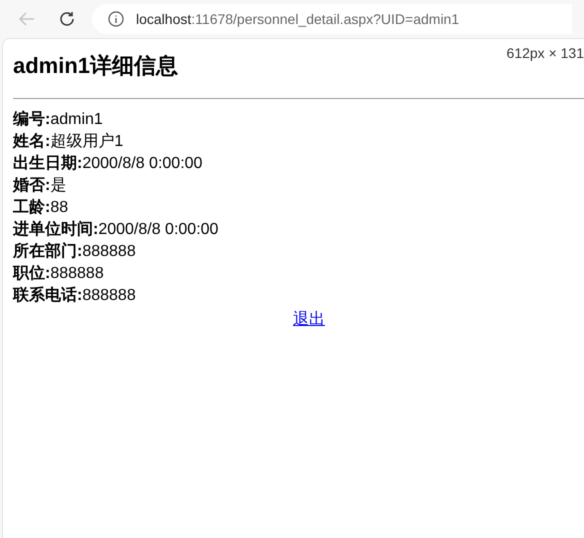  I want to click on detail-line: 进单位时间:2000/8/8 0:00:00, so click(116, 230).